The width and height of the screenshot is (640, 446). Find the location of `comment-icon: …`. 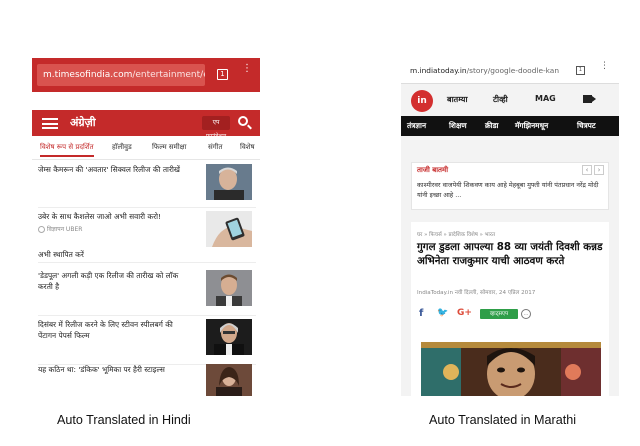

comment-icon: … is located at coordinates (526, 314).